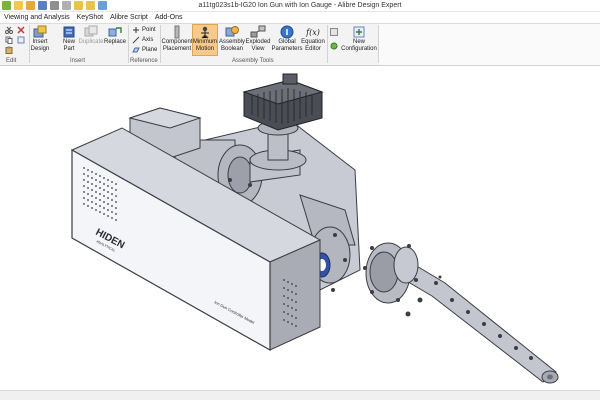  What do you see at coordinates (177, 45) in the screenshot?
I see `component-placement-label: Component Placement` at bounding box center [177, 45].